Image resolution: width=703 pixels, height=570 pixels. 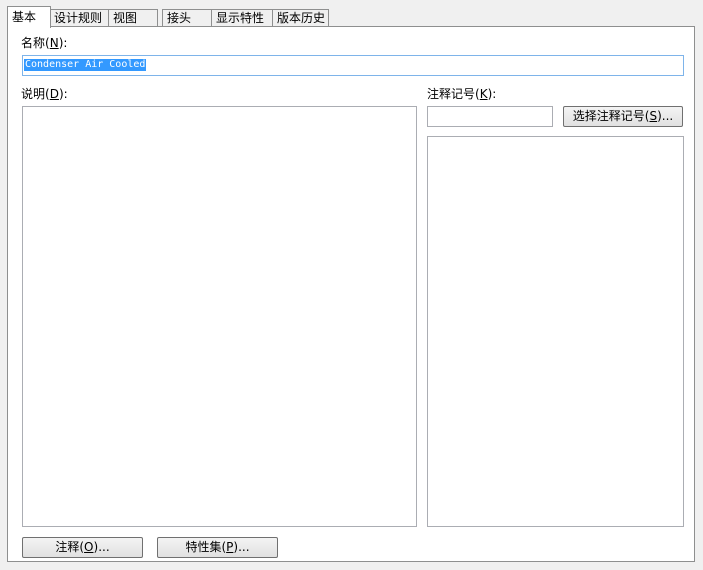 I want to click on notes-button-label: 注释, so click(x=67, y=547).